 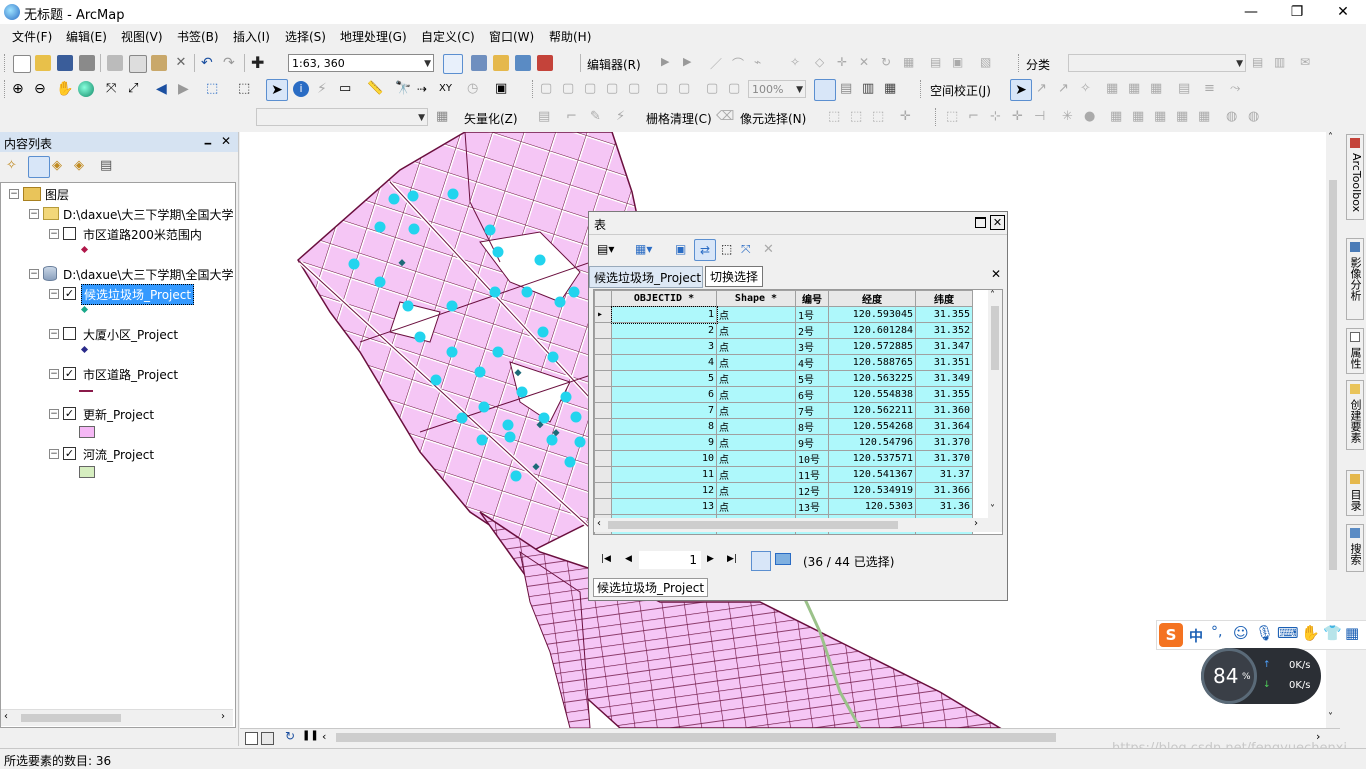 I want to click on layout-view-icon, so click(x=267, y=738).